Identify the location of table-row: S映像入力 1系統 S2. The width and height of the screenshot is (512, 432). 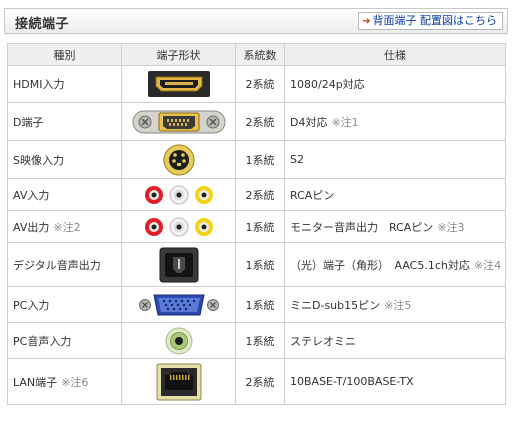
(256, 159).